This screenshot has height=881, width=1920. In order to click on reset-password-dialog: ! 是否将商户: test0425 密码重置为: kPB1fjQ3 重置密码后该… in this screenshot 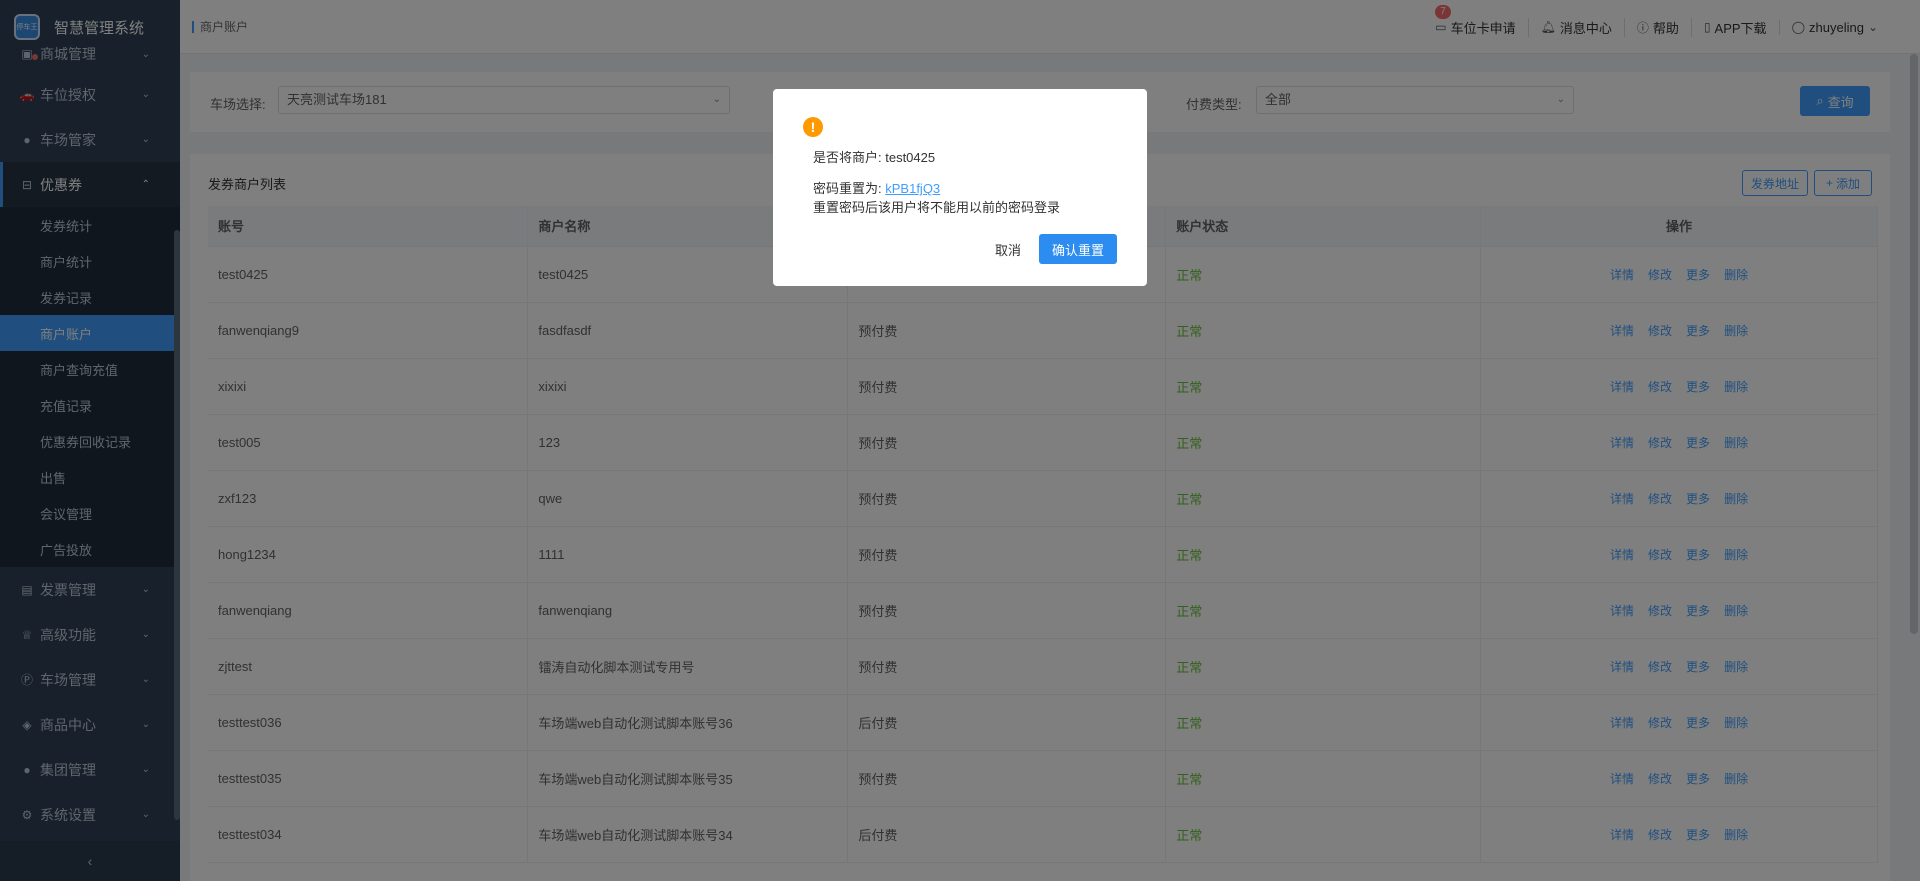, I will do `click(960, 187)`.